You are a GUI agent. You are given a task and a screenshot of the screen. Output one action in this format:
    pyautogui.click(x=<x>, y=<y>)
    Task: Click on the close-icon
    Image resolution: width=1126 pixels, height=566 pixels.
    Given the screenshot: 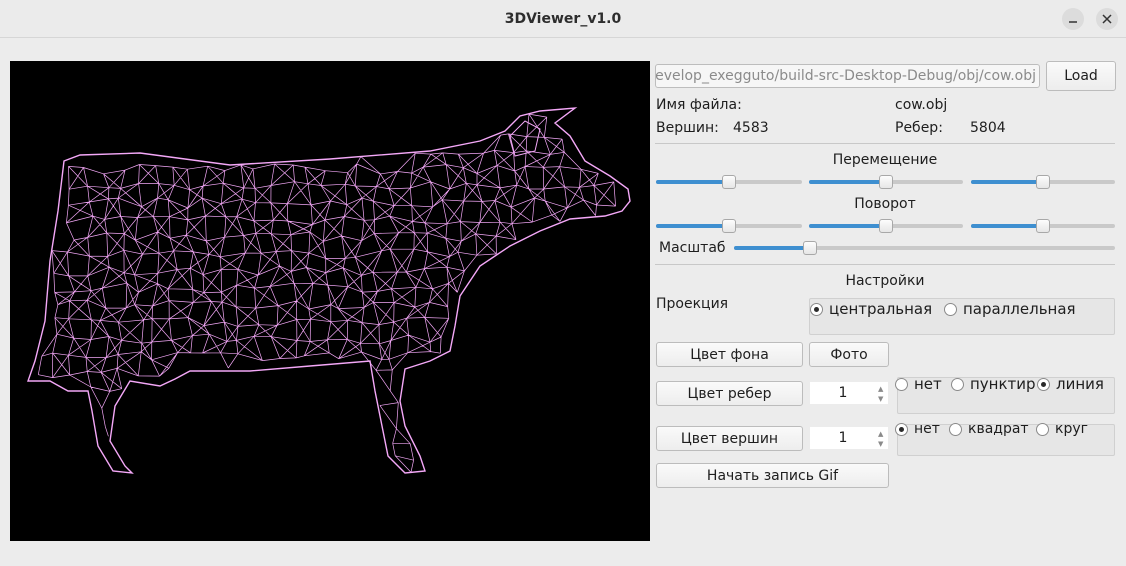 What is the action you would take?
    pyautogui.click(x=1107, y=19)
    